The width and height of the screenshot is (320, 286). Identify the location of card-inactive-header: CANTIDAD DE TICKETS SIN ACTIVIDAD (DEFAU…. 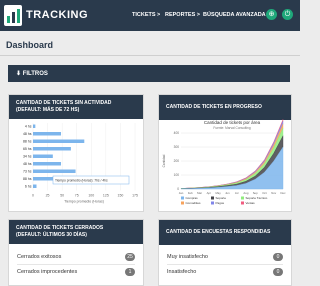
(76, 107).